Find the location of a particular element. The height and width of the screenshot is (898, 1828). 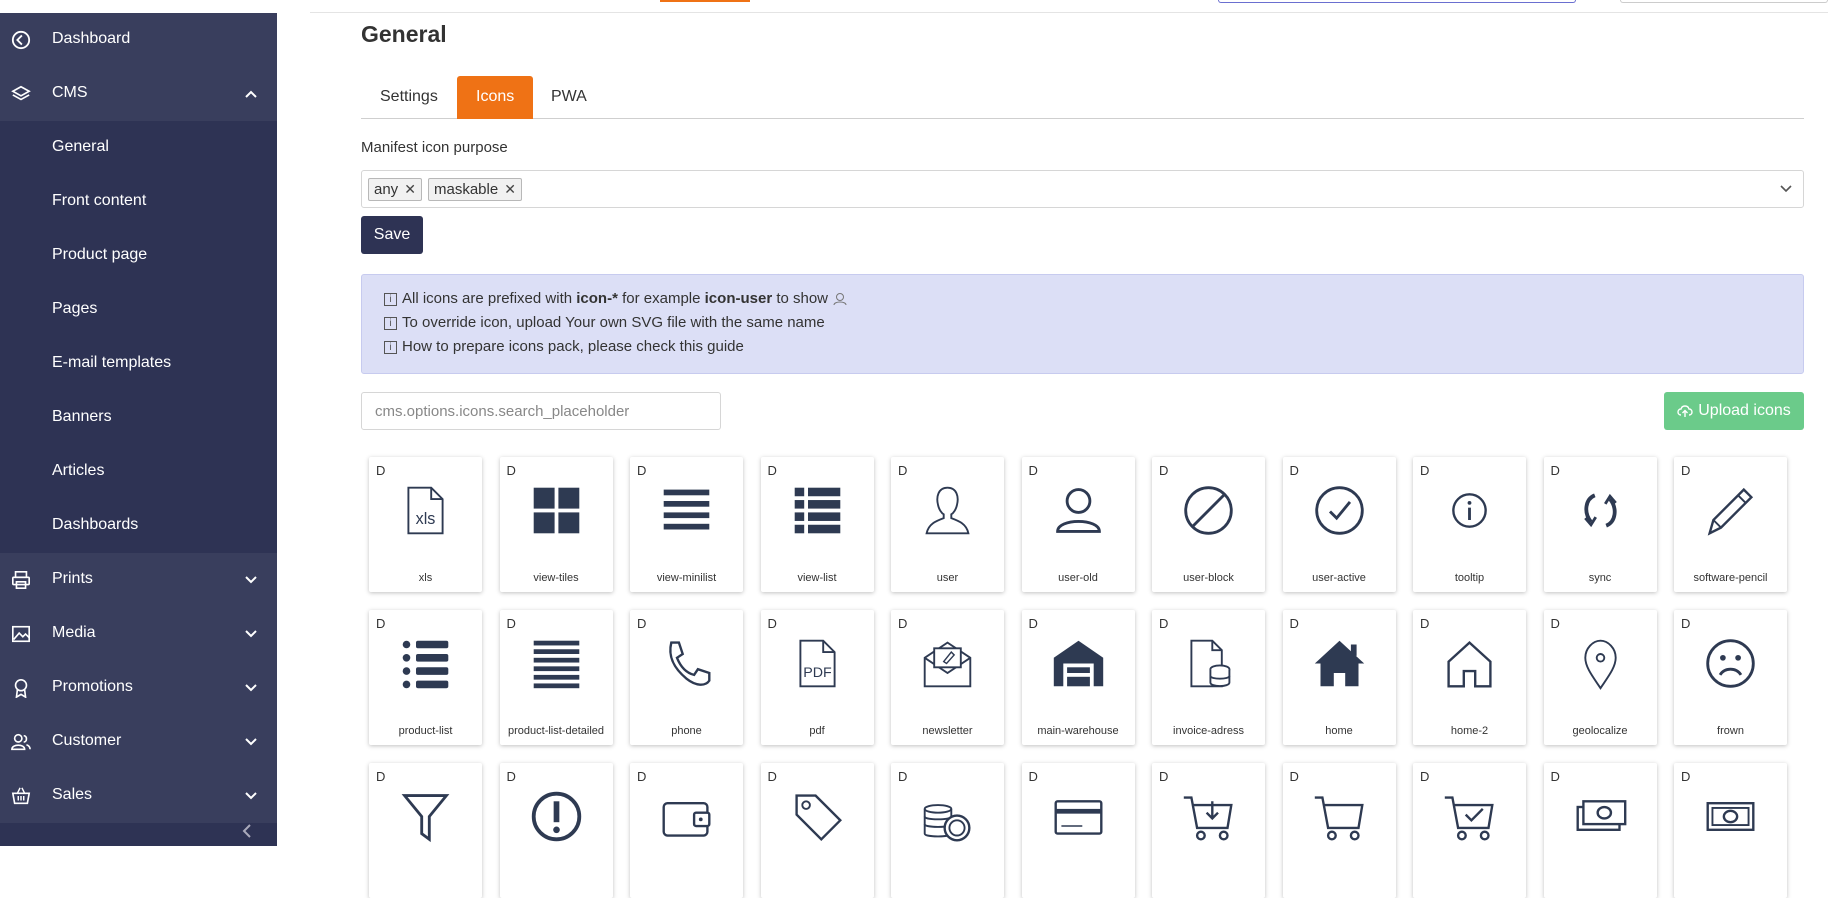

user-icon is located at coordinates (947, 510).